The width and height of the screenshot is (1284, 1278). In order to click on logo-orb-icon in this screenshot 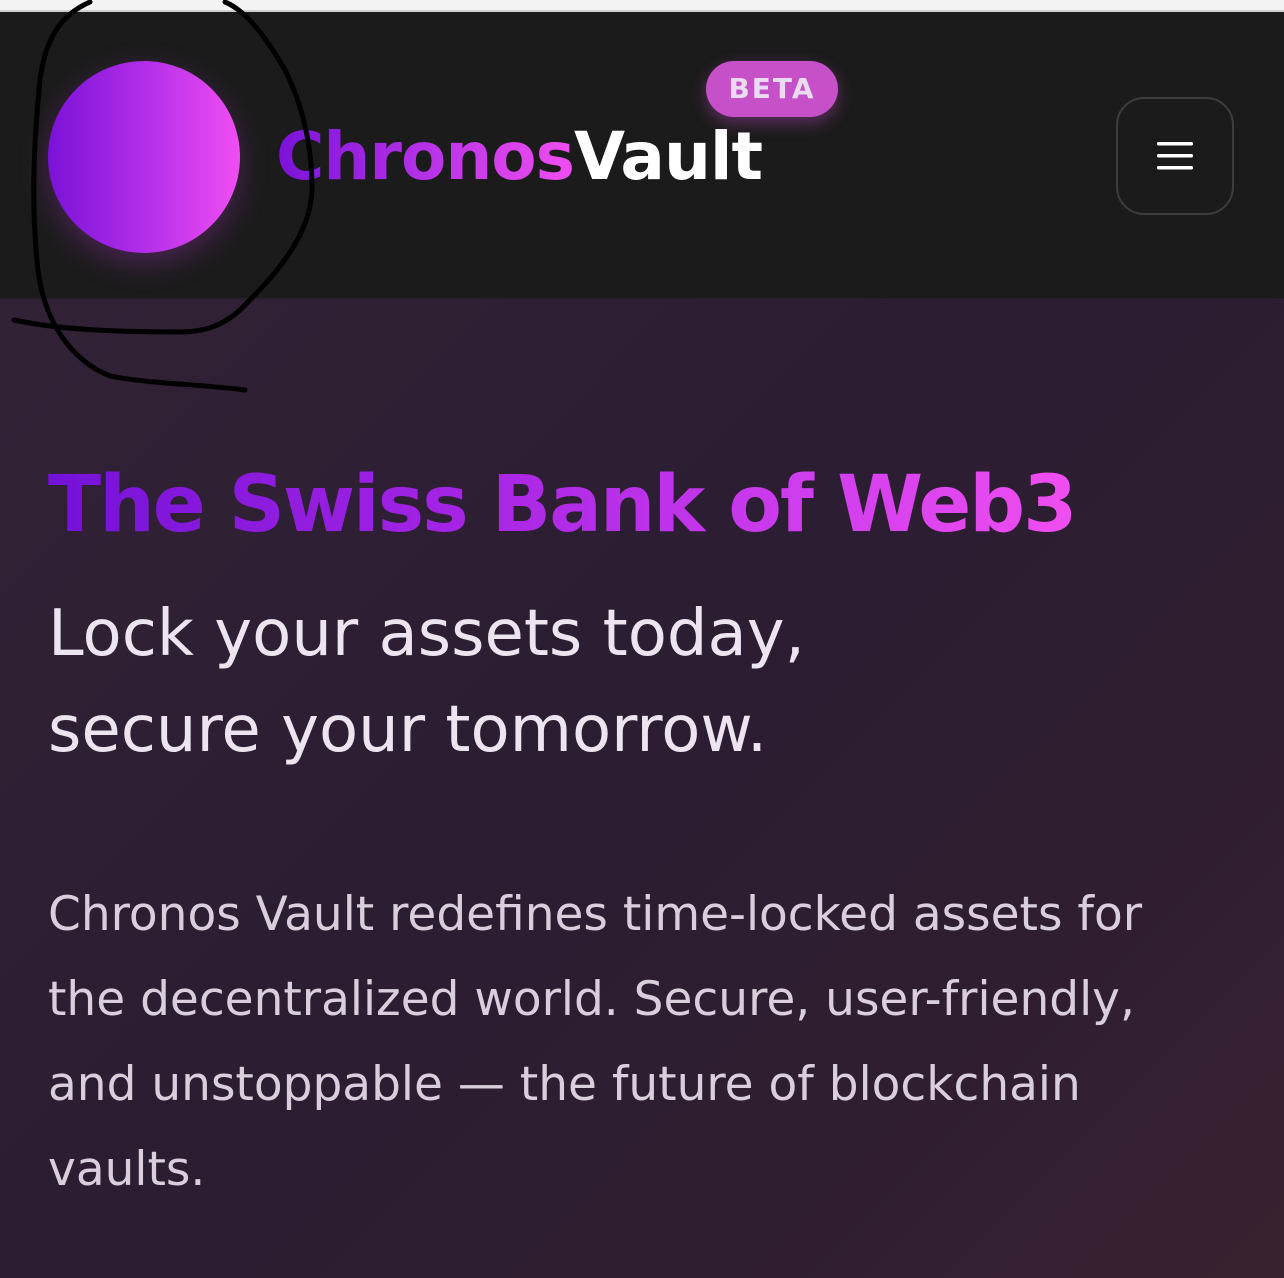, I will do `click(144, 157)`.